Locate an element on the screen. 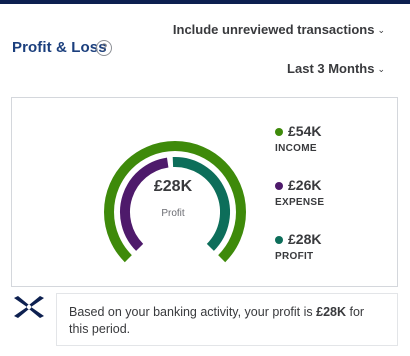 The height and width of the screenshot is (356, 410). legend-income-label: INCOME is located at coordinates (296, 148).